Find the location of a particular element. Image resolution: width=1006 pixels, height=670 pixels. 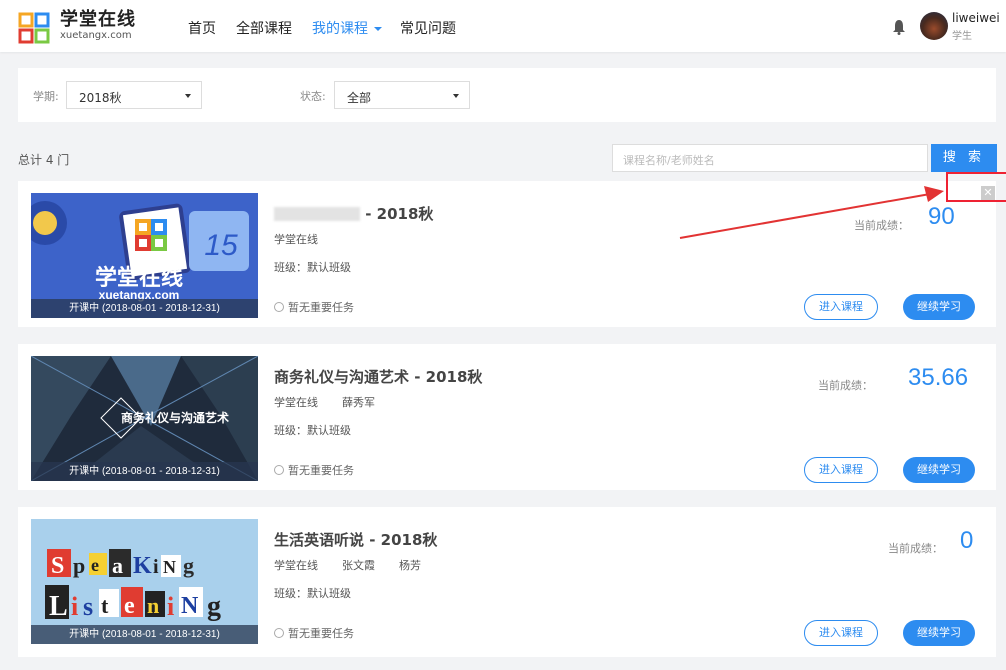

annotation-arrow is located at coordinates (805, 216).